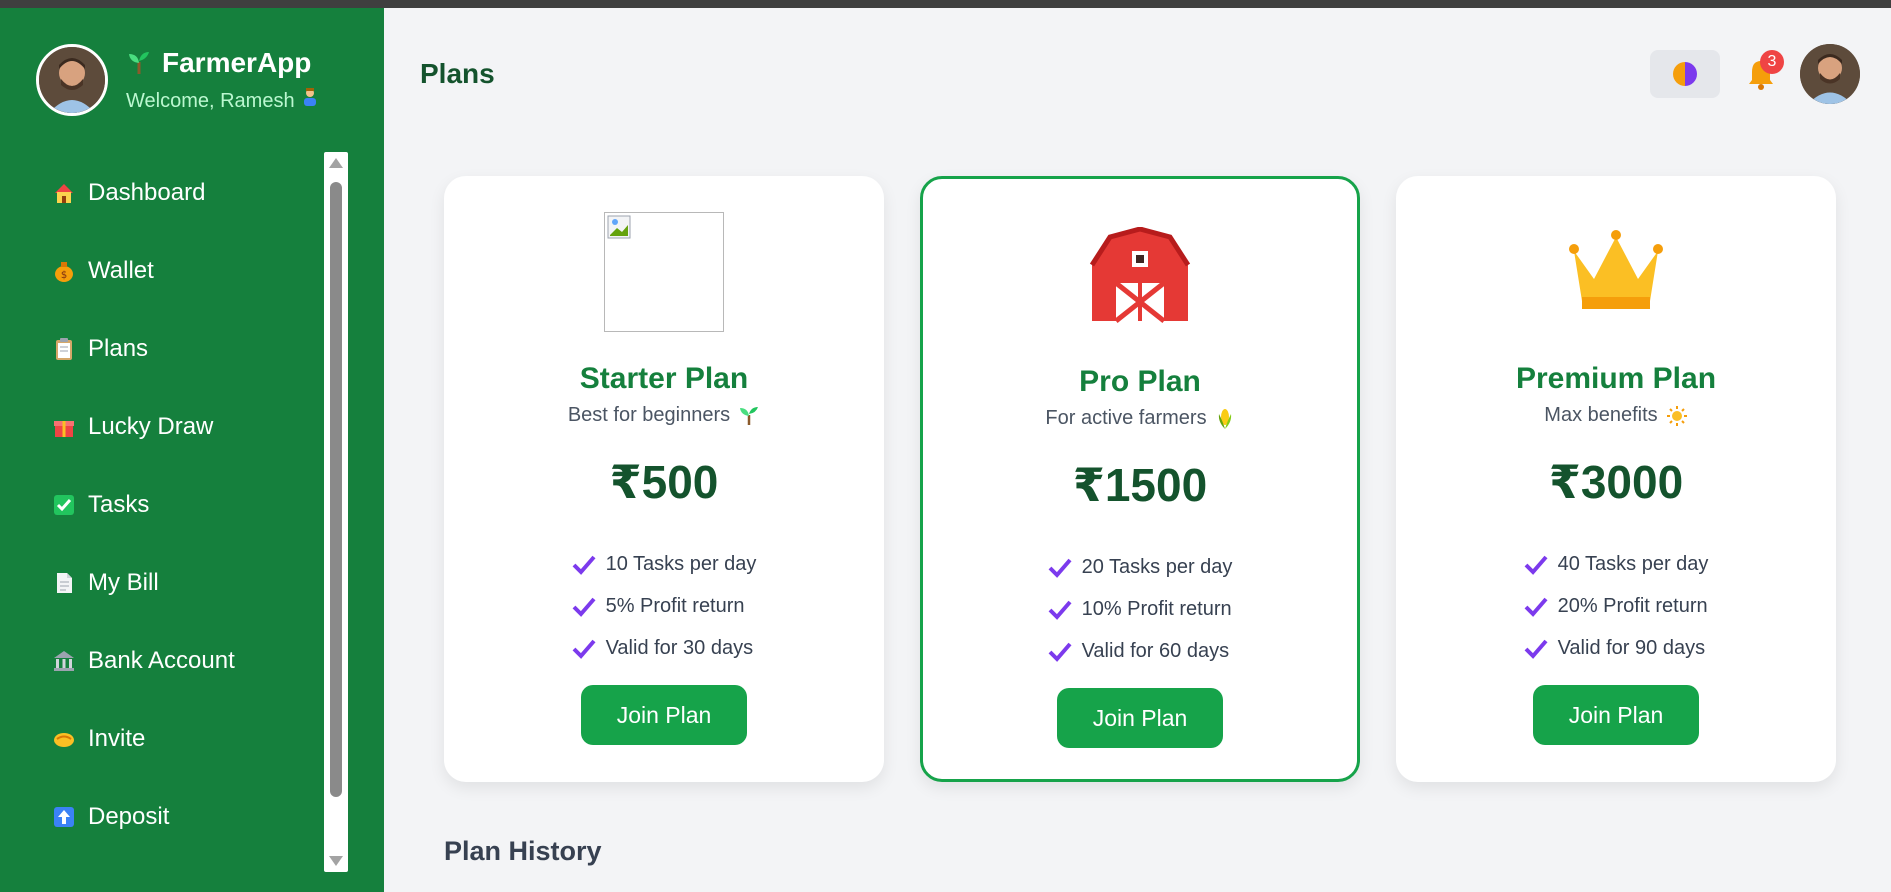 This screenshot has height=892, width=1891. Describe the element at coordinates (64, 817) in the screenshot. I see `up-arrow-icon` at that location.